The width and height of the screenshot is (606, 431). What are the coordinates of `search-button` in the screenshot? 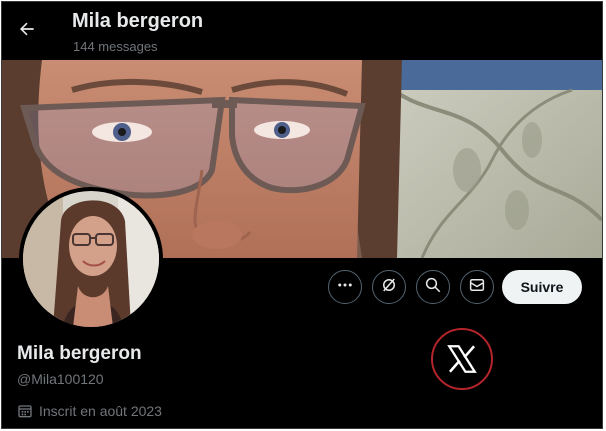 It's located at (433, 287).